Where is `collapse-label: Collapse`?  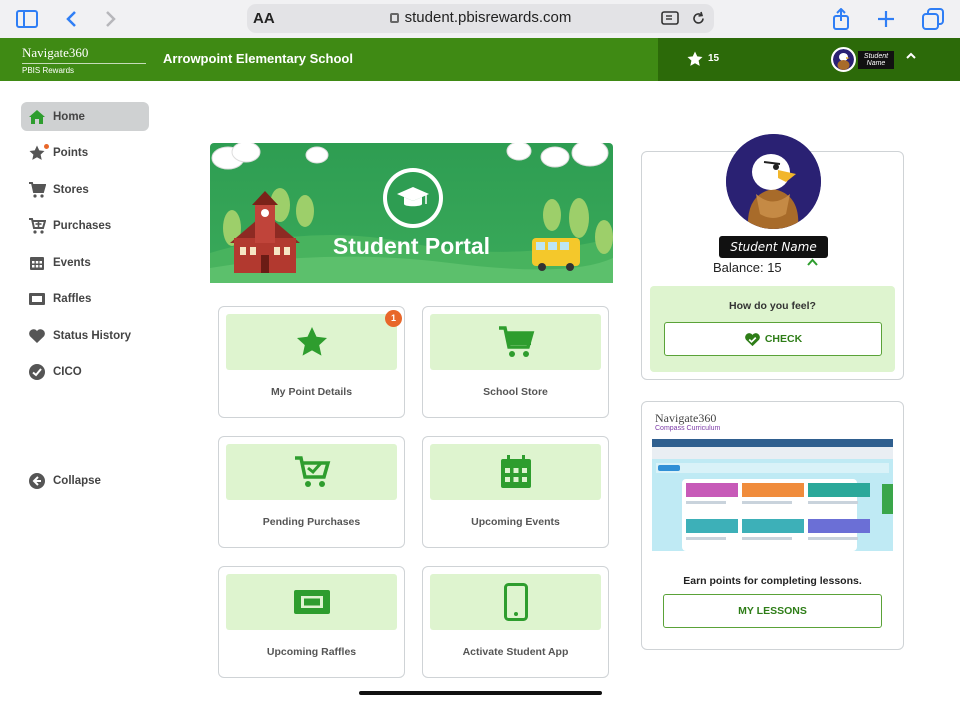 collapse-label: Collapse is located at coordinates (77, 480).